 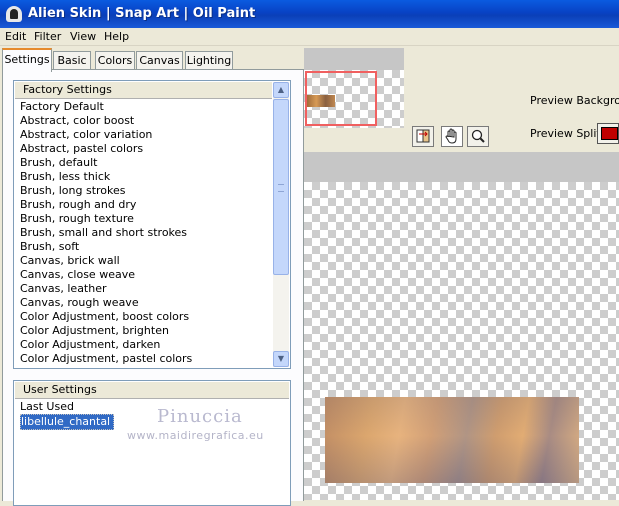 What do you see at coordinates (105, 289) in the screenshot?
I see `factory-setting-item: Canvas, leather` at bounding box center [105, 289].